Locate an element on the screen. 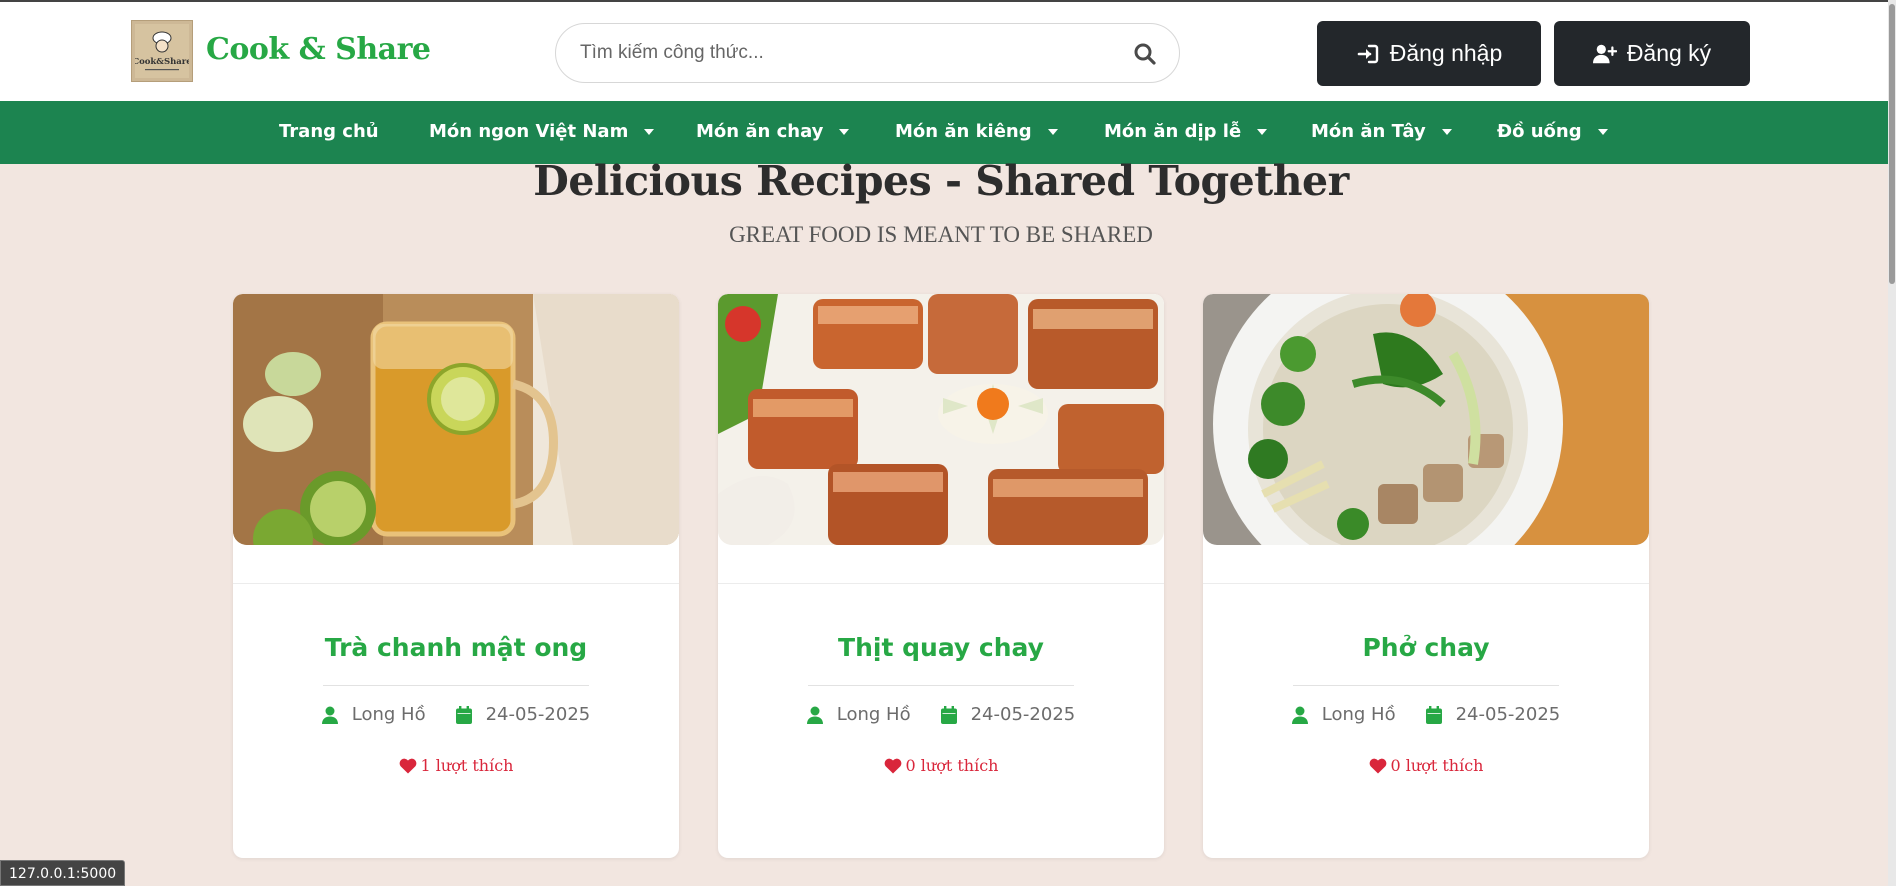 This screenshot has height=886, width=1896. nav-item-vietnamese: Món ngon Việt Nam is located at coordinates (542, 131).